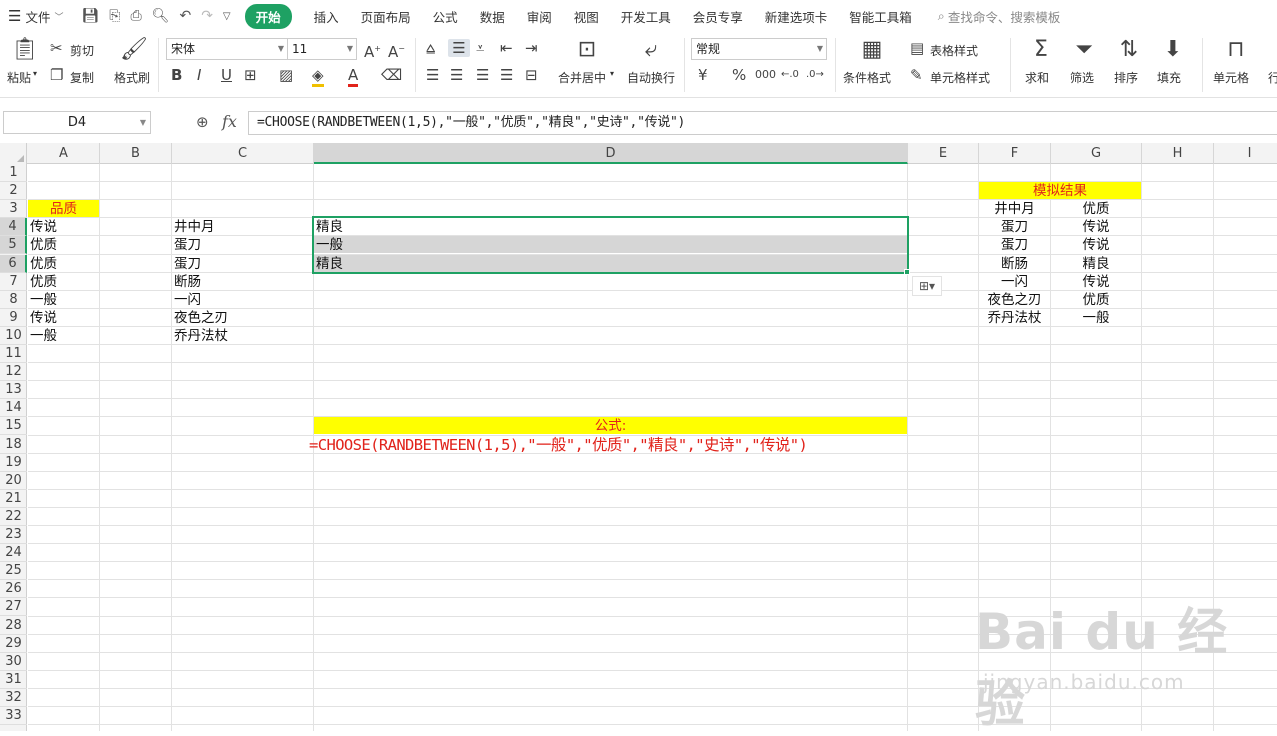 This screenshot has width=1277, height=736. What do you see at coordinates (718, 16) in the screenshot?
I see `tab-member: 会员专享` at bounding box center [718, 16].